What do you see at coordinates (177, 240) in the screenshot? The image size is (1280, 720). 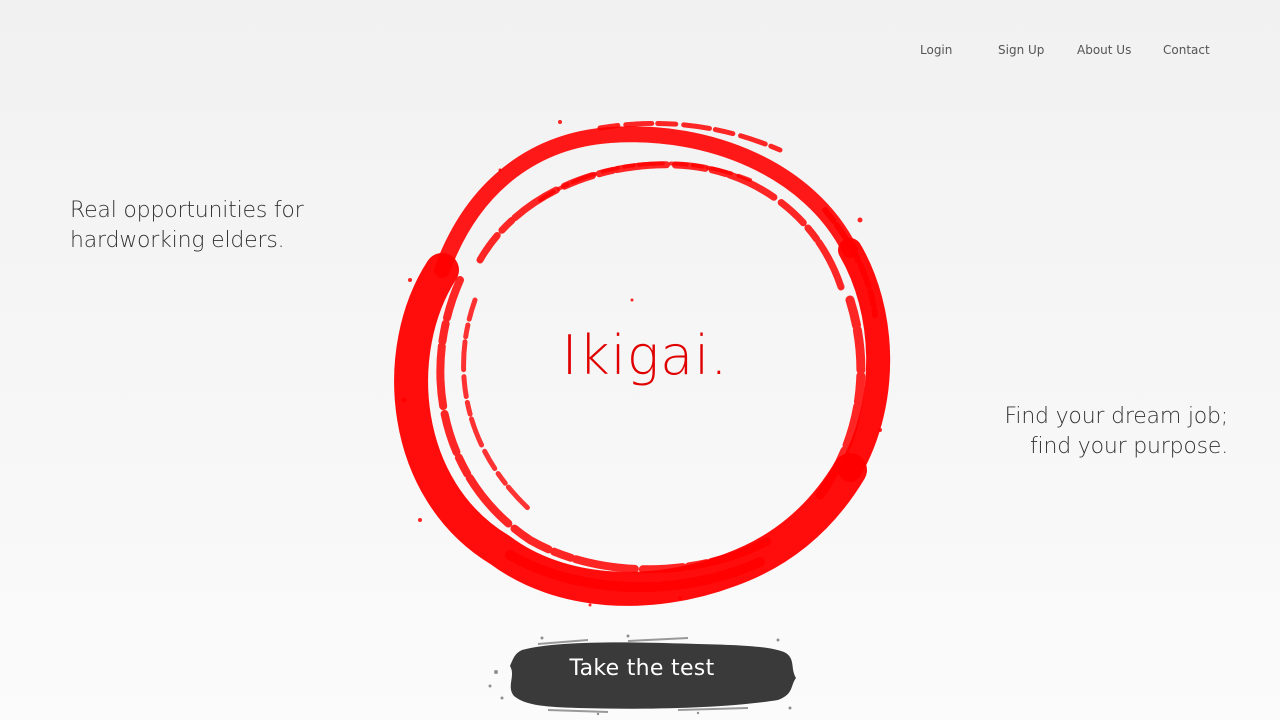 I see `tagline-left-line-2: hardworking elders.` at bounding box center [177, 240].